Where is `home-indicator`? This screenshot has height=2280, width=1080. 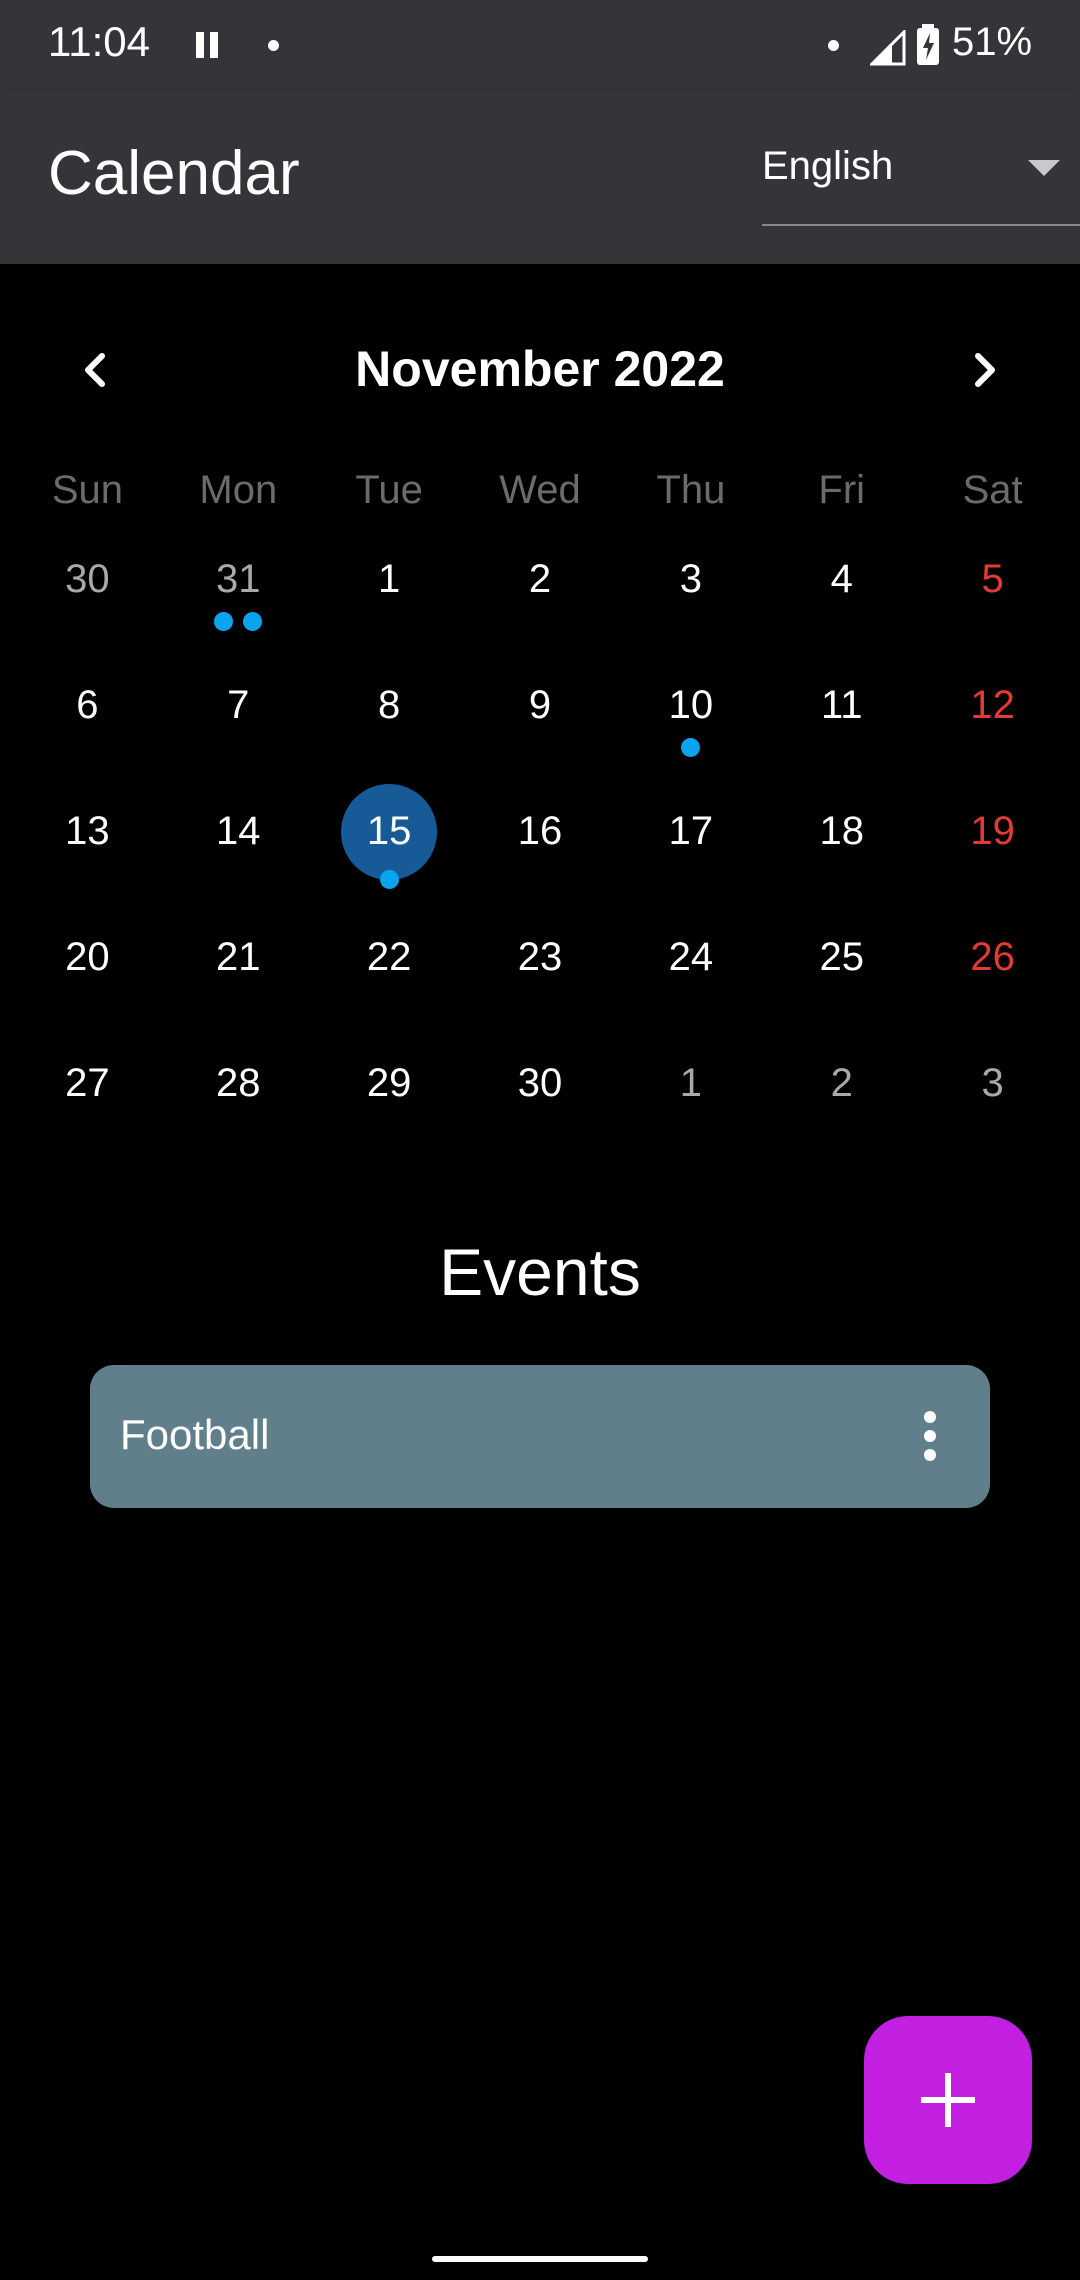
home-indicator is located at coordinates (540, 2259).